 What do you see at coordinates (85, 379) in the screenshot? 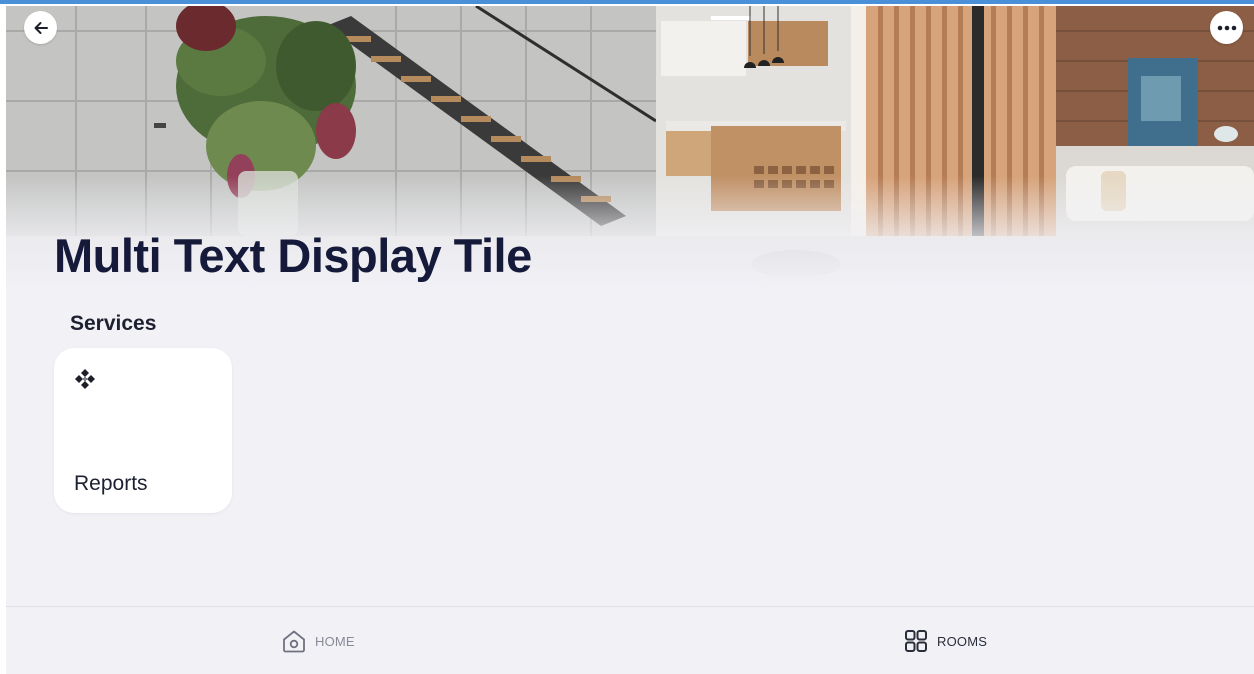
I see `diamond-cluster-icon` at bounding box center [85, 379].